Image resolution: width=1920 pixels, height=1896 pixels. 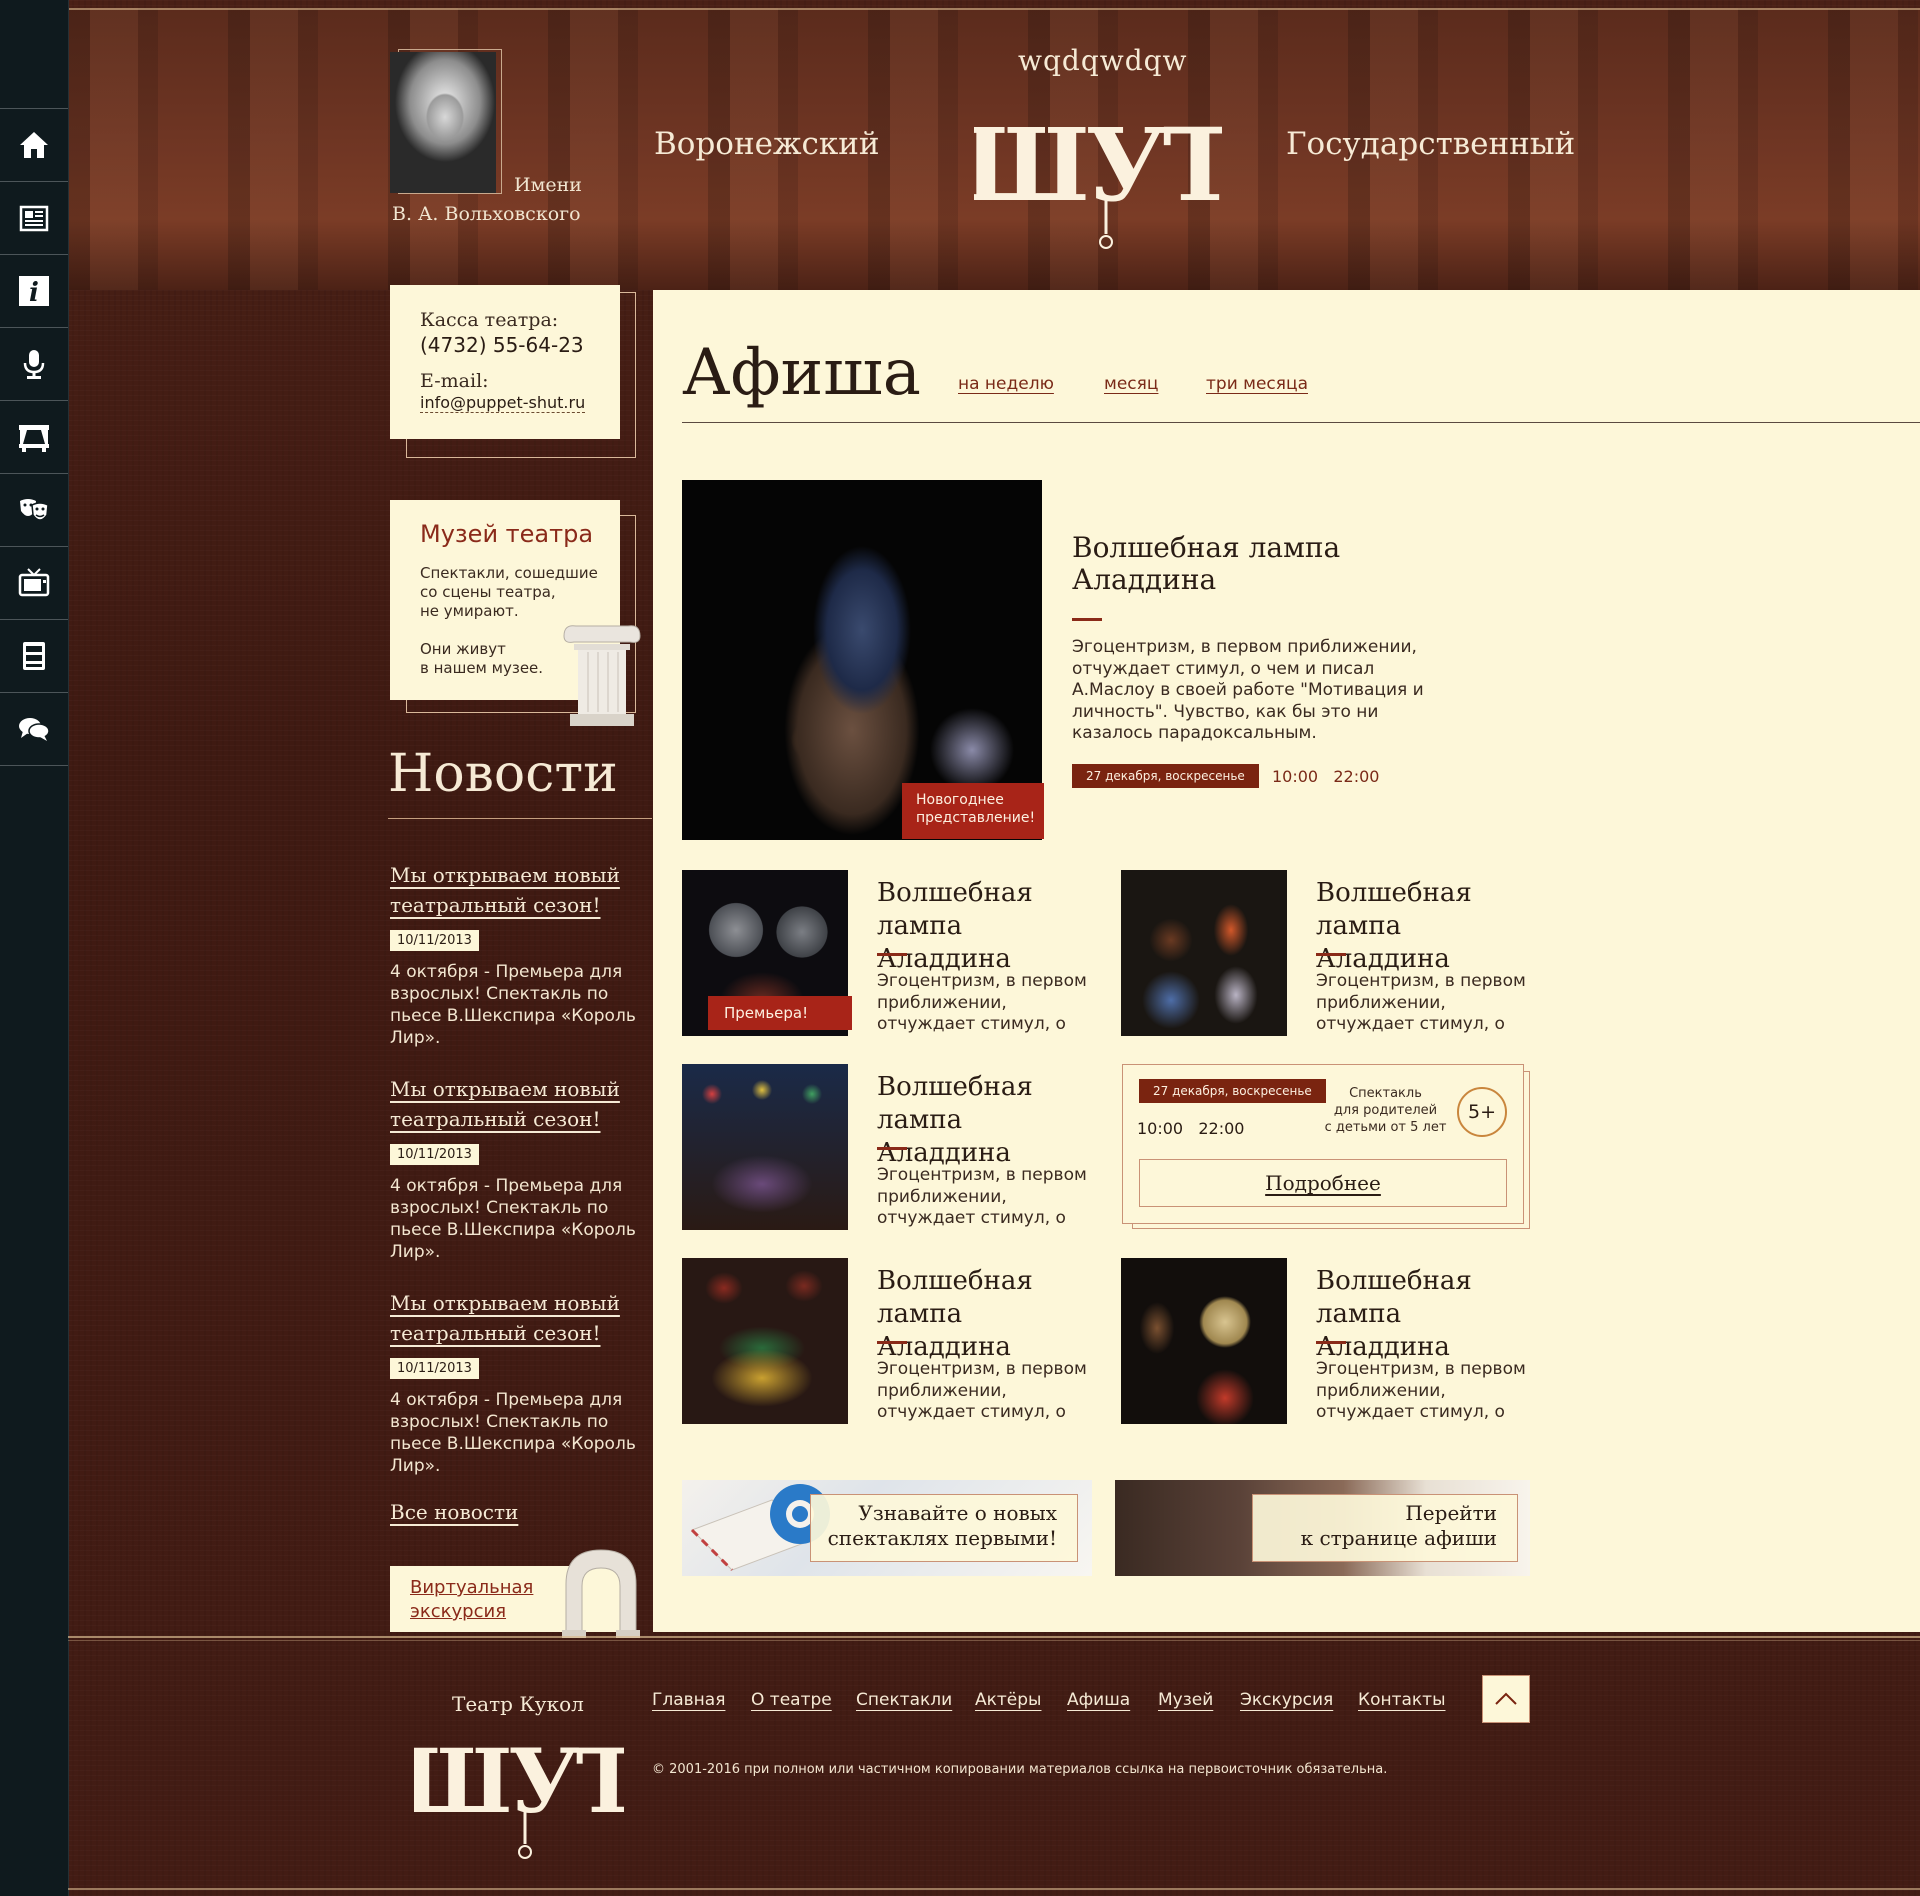 What do you see at coordinates (994, 1637) in the screenshot?
I see `footer-divider` at bounding box center [994, 1637].